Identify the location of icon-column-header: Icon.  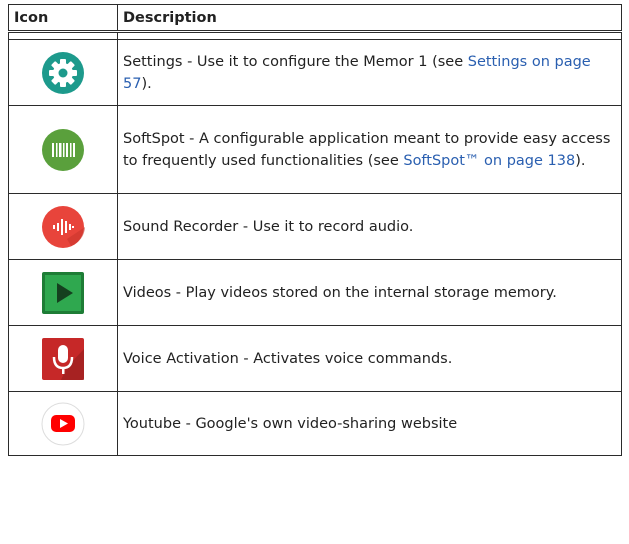
(63, 18).